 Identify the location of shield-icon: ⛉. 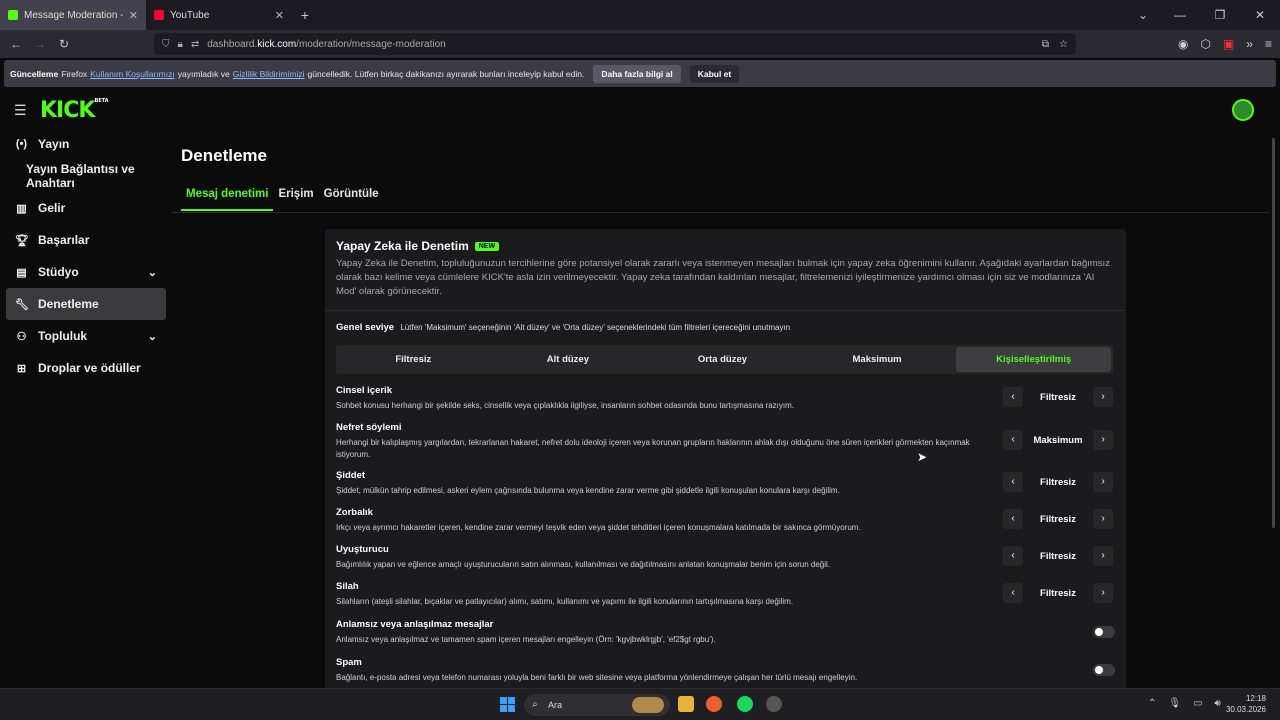
(166, 44).